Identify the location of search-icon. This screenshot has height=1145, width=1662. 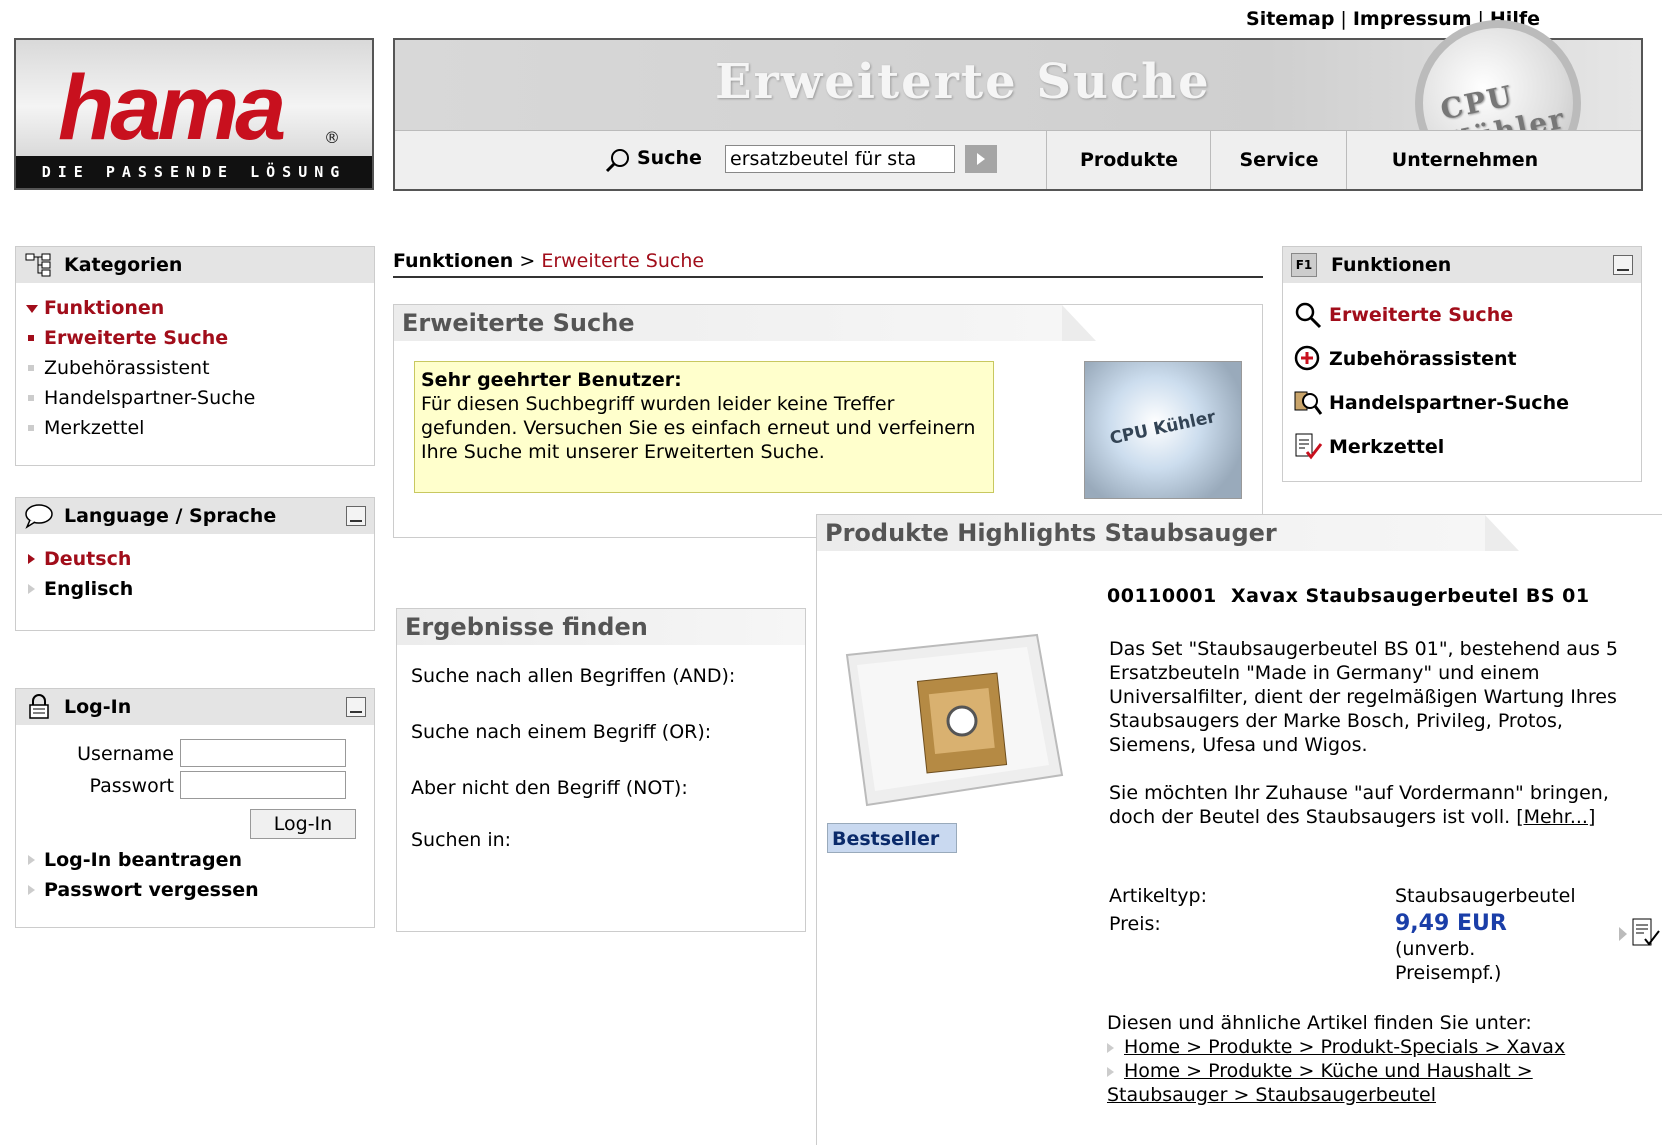
(617, 161).